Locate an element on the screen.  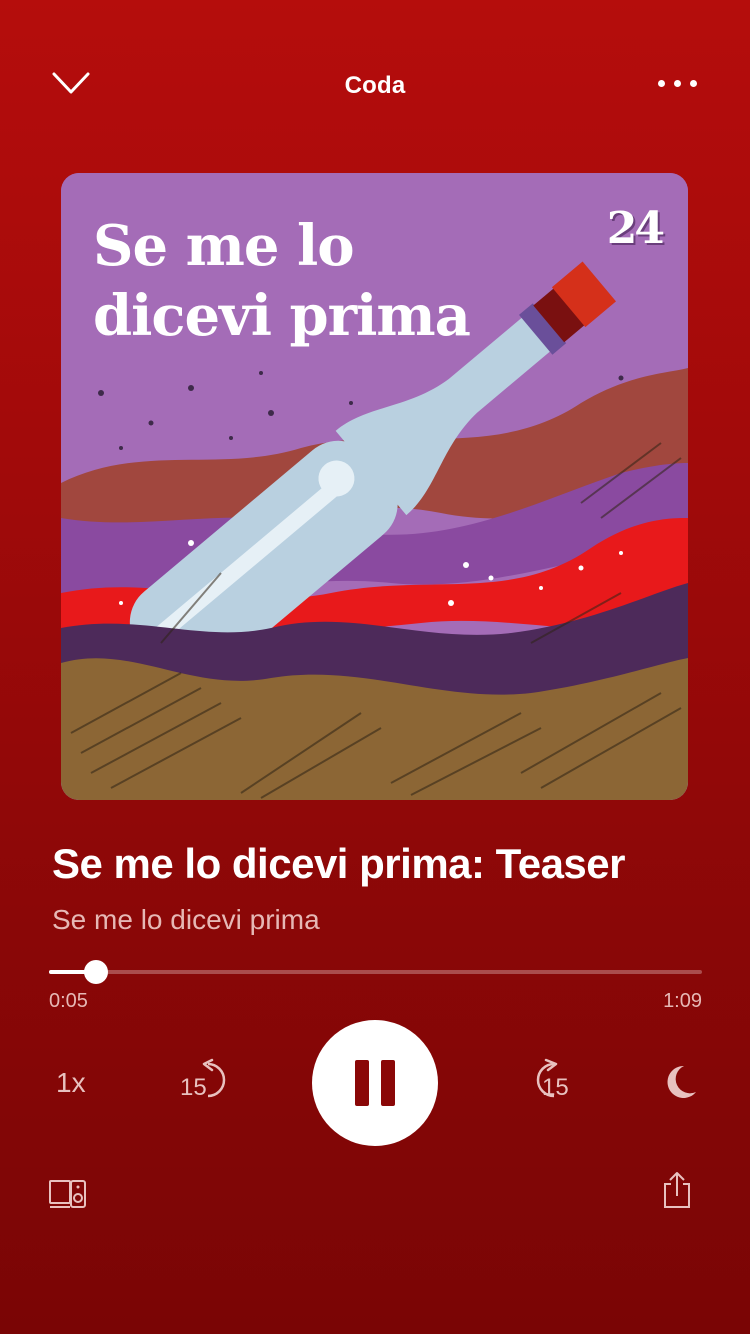
elapsed-time: 0:05 is located at coordinates (68, 1001).